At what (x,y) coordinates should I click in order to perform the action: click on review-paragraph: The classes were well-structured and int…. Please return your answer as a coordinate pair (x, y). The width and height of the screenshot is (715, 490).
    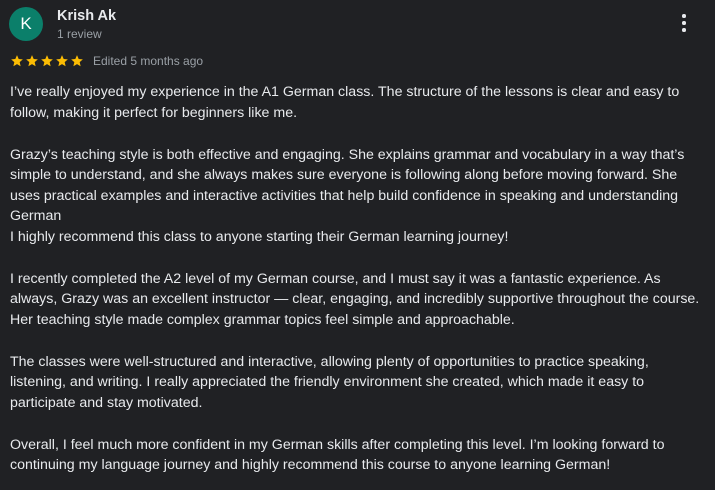
    Looking at the image, I should click on (329, 382).